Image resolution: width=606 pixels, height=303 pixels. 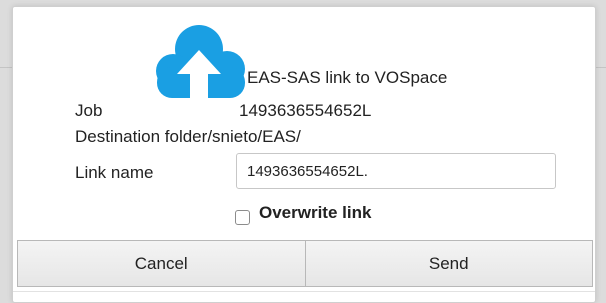 What do you see at coordinates (304, 297) in the screenshot?
I see `dialog-footer-strip` at bounding box center [304, 297].